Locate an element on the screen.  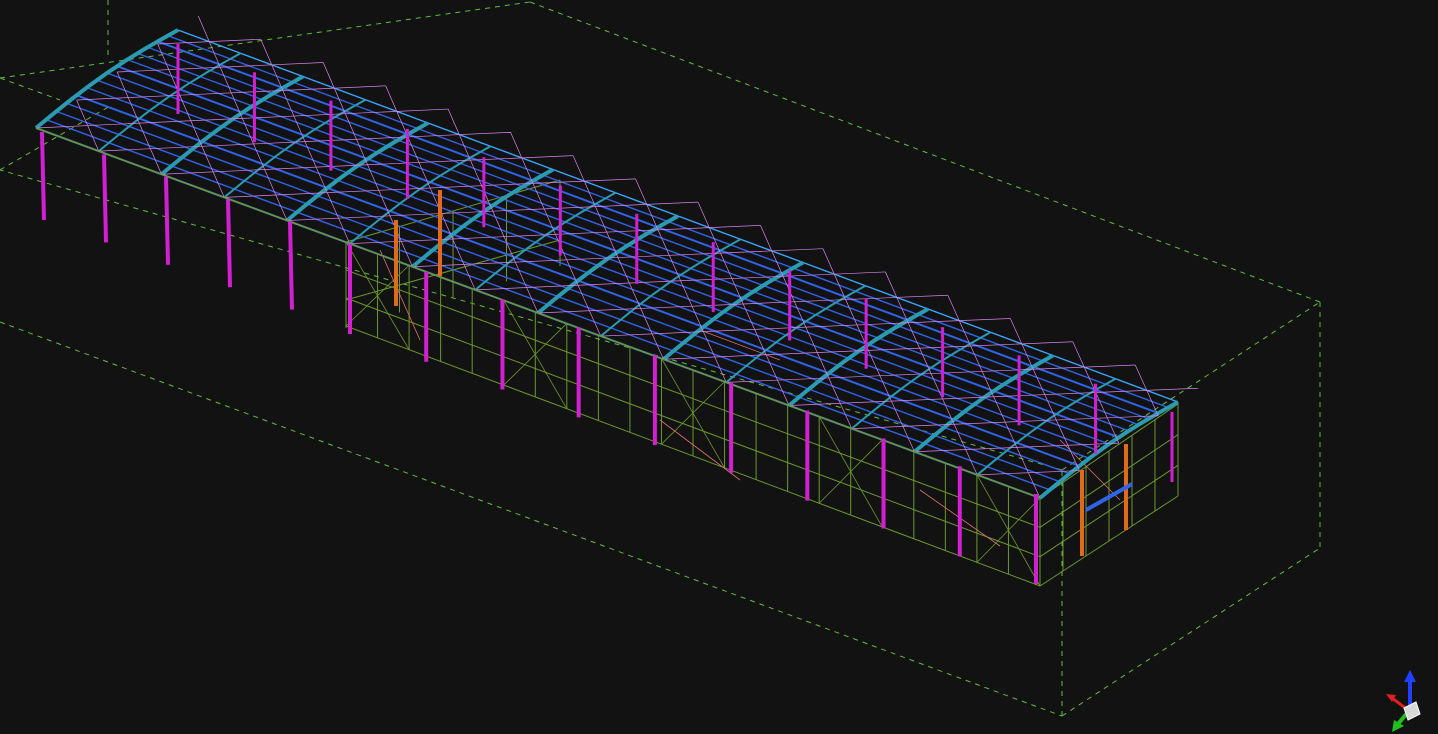
axis-origin-icon is located at coordinates (1412, 711).